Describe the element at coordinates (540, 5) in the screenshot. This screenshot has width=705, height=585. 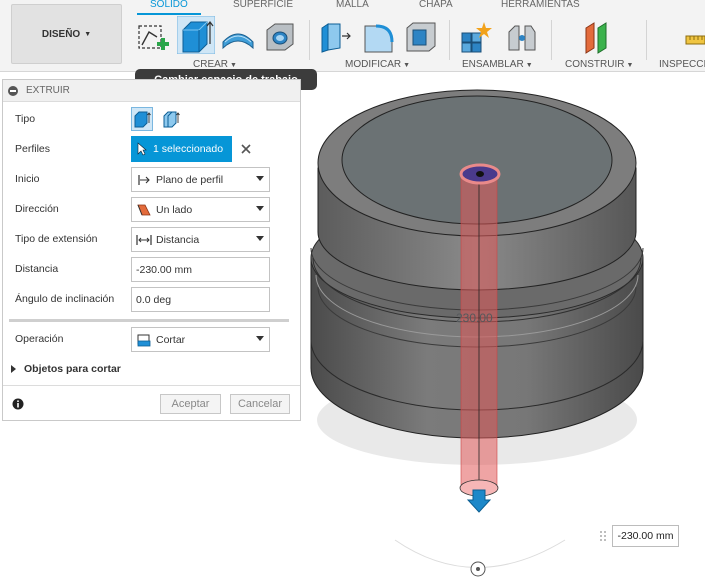
I see `tab-tools: HERRAMIENTAS` at that location.